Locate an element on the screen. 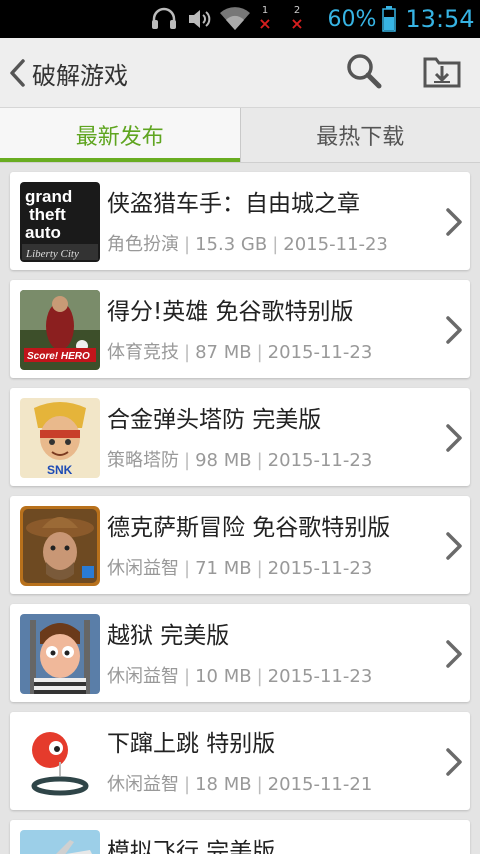 This screenshot has height=854, width=480. game-size: 98 MB is located at coordinates (223, 460).